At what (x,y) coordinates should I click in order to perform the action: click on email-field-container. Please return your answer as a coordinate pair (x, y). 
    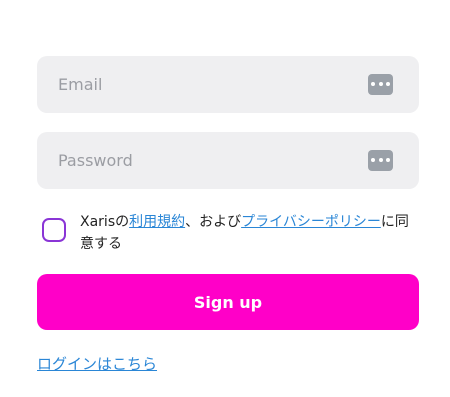
    Looking at the image, I should click on (228, 84).